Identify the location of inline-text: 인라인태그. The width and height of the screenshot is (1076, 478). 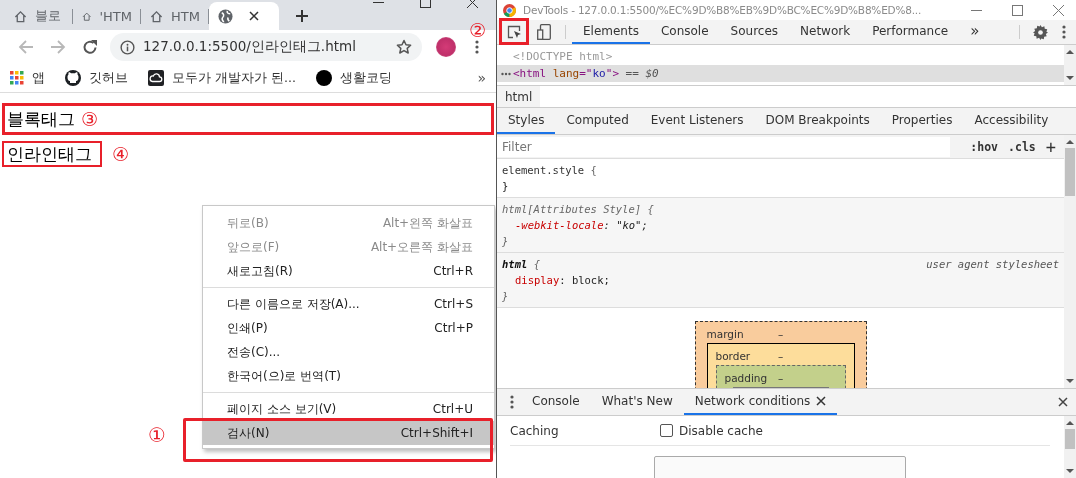
(52, 154).